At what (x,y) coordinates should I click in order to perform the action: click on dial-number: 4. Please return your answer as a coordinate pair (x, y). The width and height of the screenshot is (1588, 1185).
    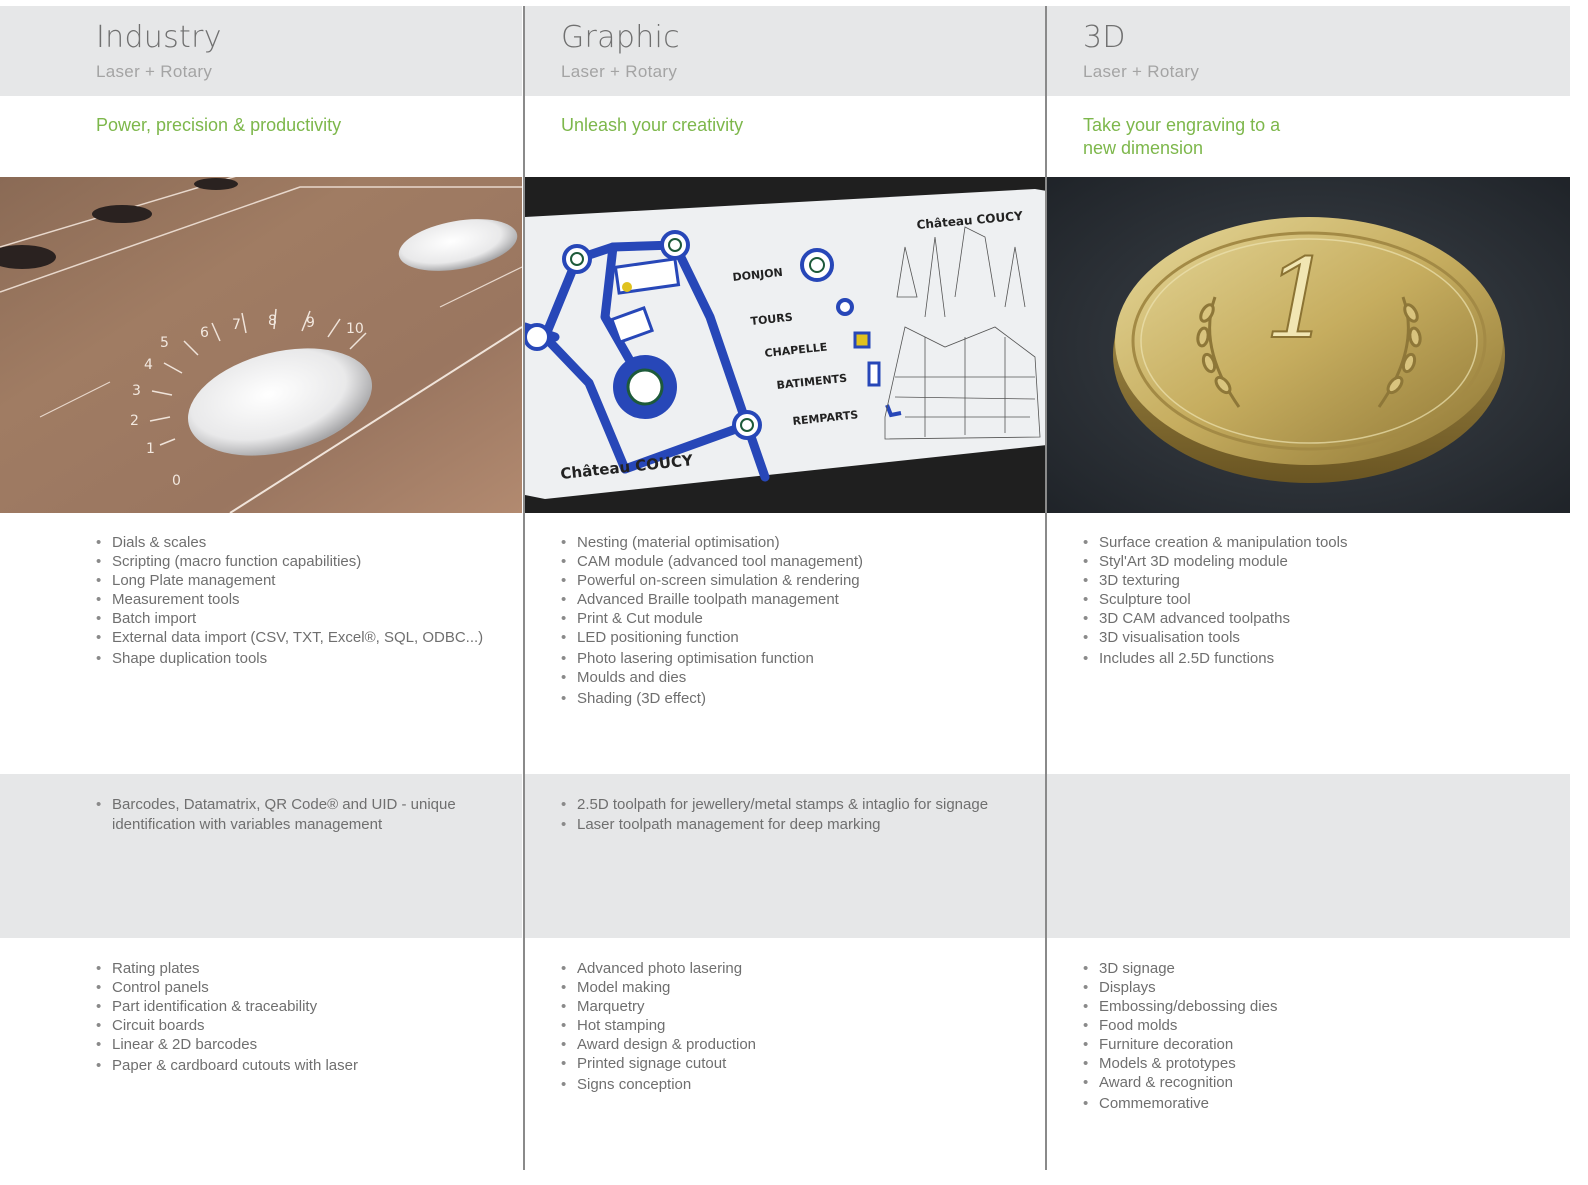
    Looking at the image, I should click on (148, 365).